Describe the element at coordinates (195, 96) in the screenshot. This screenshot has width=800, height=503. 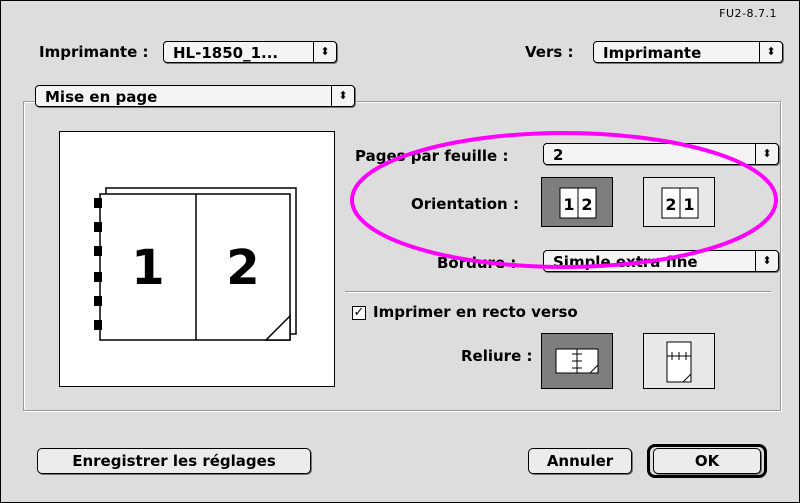
I see `panel-popup: Mise en page ⬍` at that location.